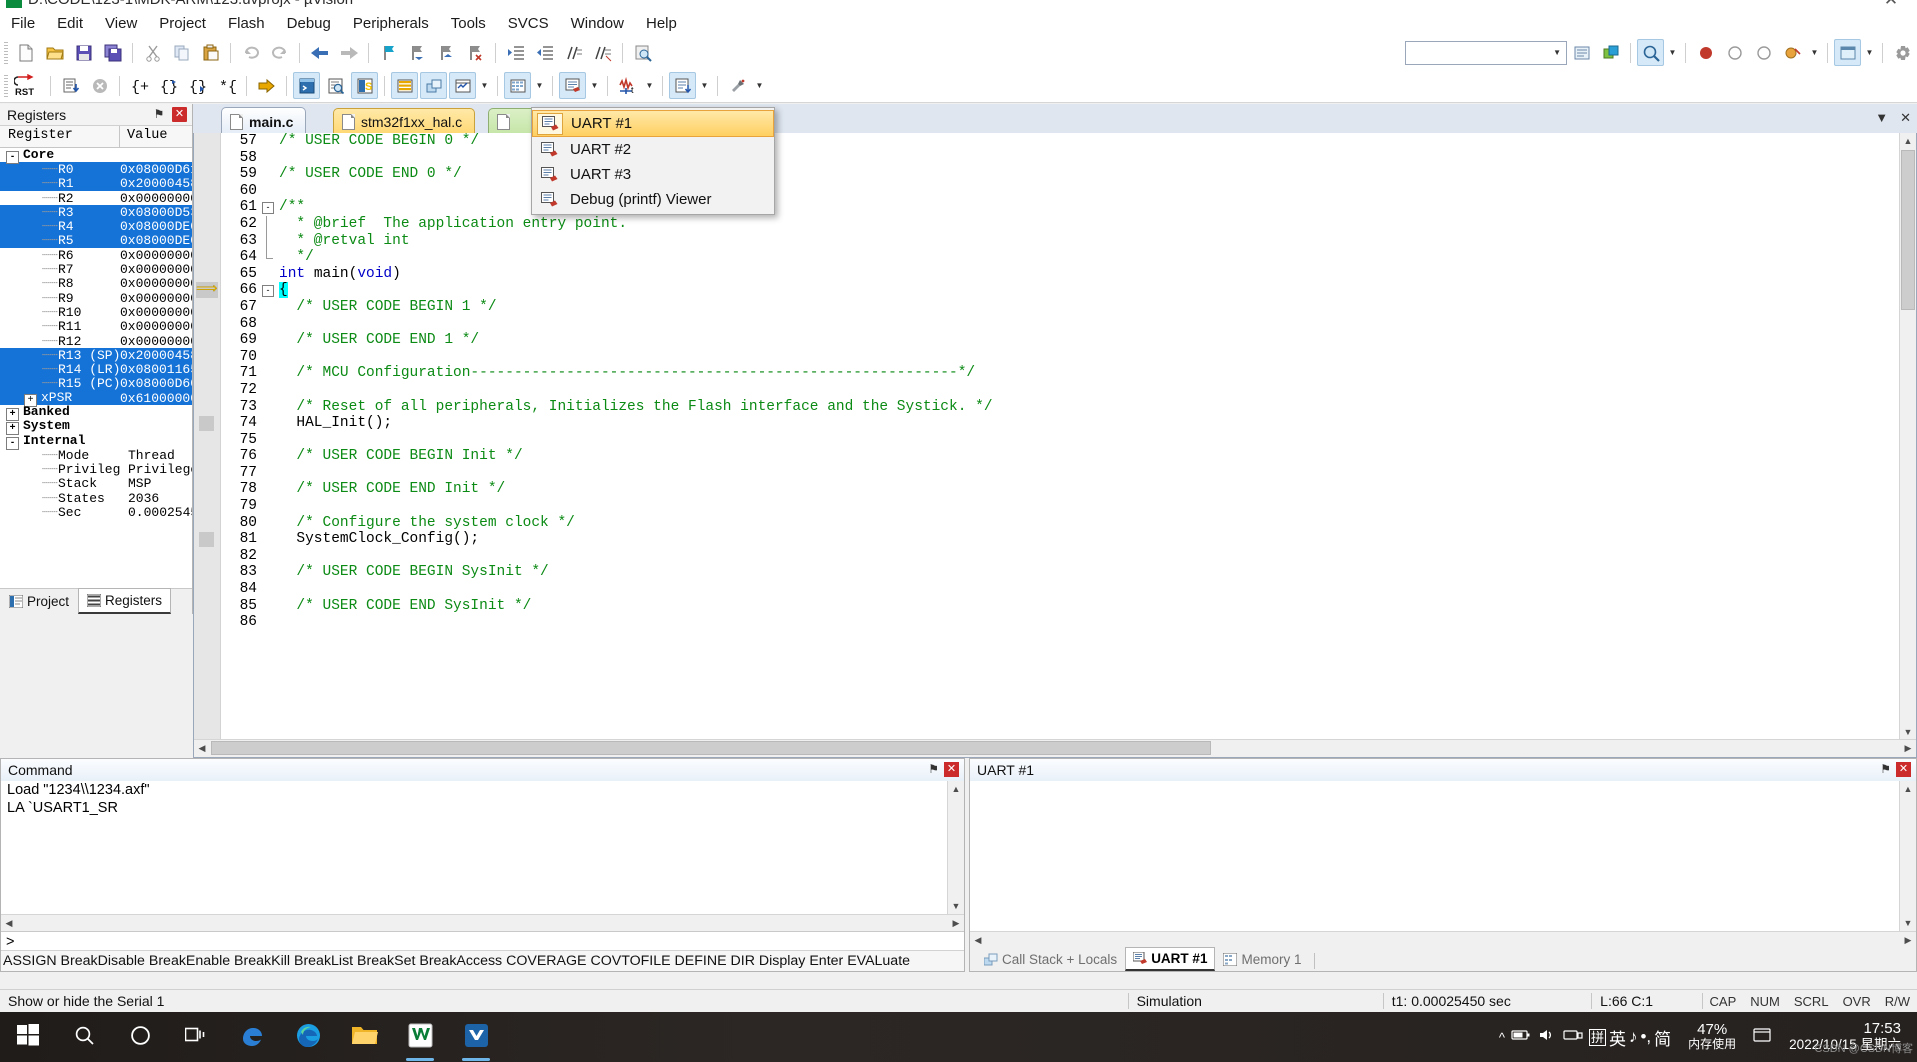 Image resolution: width=1917 pixels, height=1062 pixels. I want to click on register-row: ┈┈Mode Thread, so click(96, 455).